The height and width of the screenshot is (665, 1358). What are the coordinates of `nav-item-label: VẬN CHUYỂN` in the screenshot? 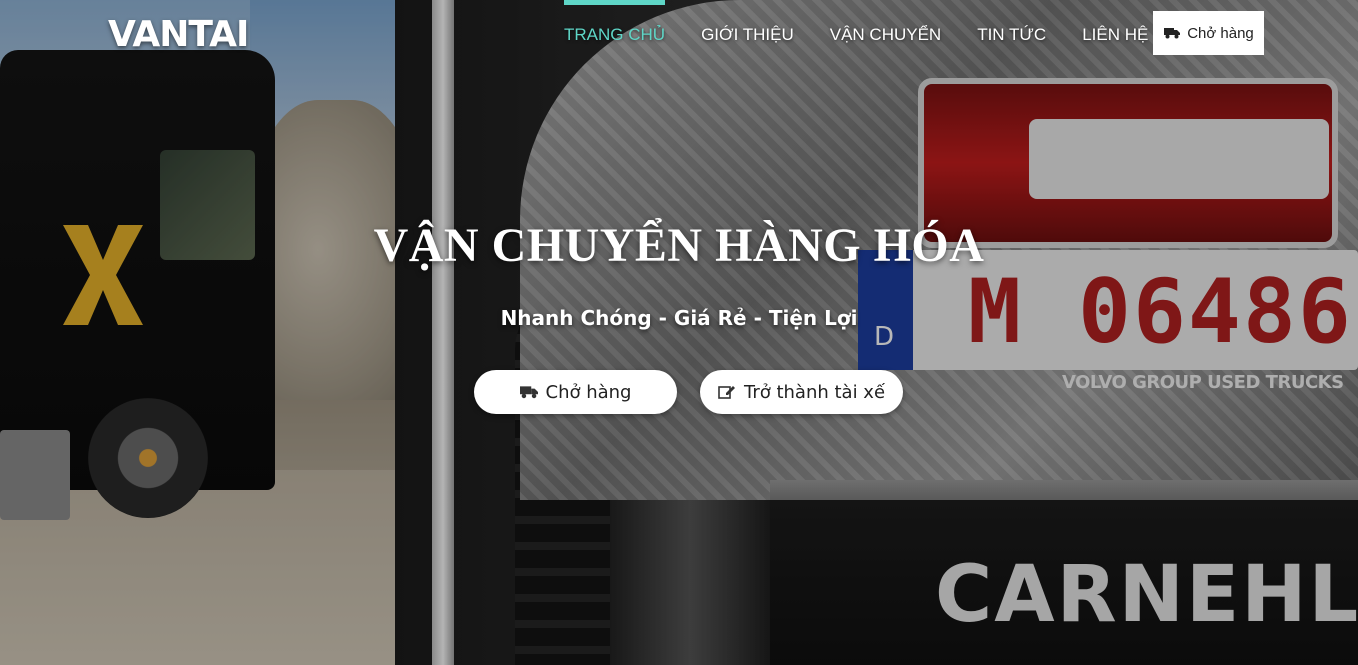 It's located at (885, 34).